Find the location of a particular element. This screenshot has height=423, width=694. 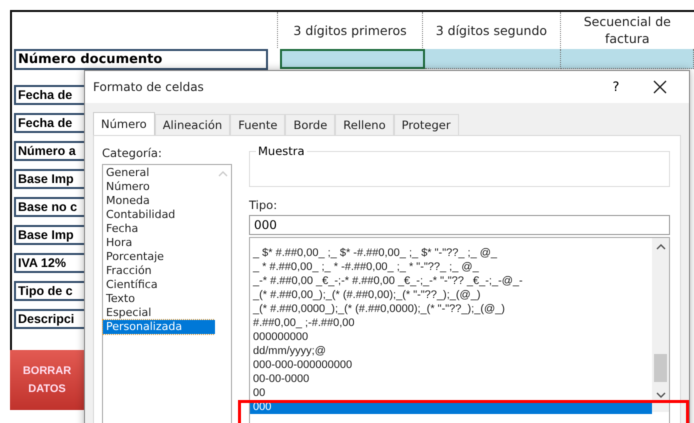

column-header: 3 dígitos primeros is located at coordinates (349, 30).